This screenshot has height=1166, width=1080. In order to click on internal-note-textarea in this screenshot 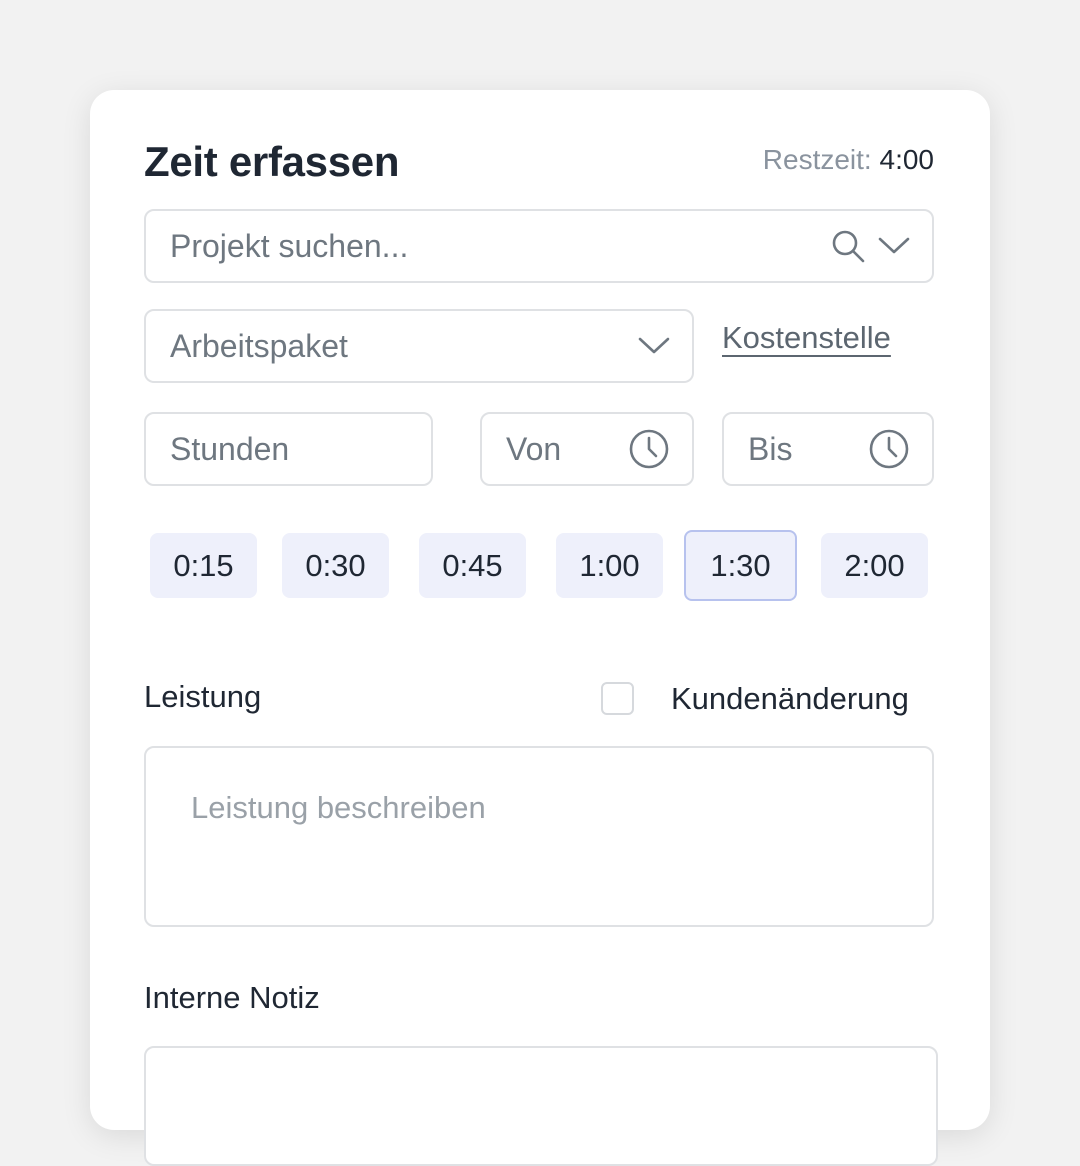, I will do `click(541, 1106)`.